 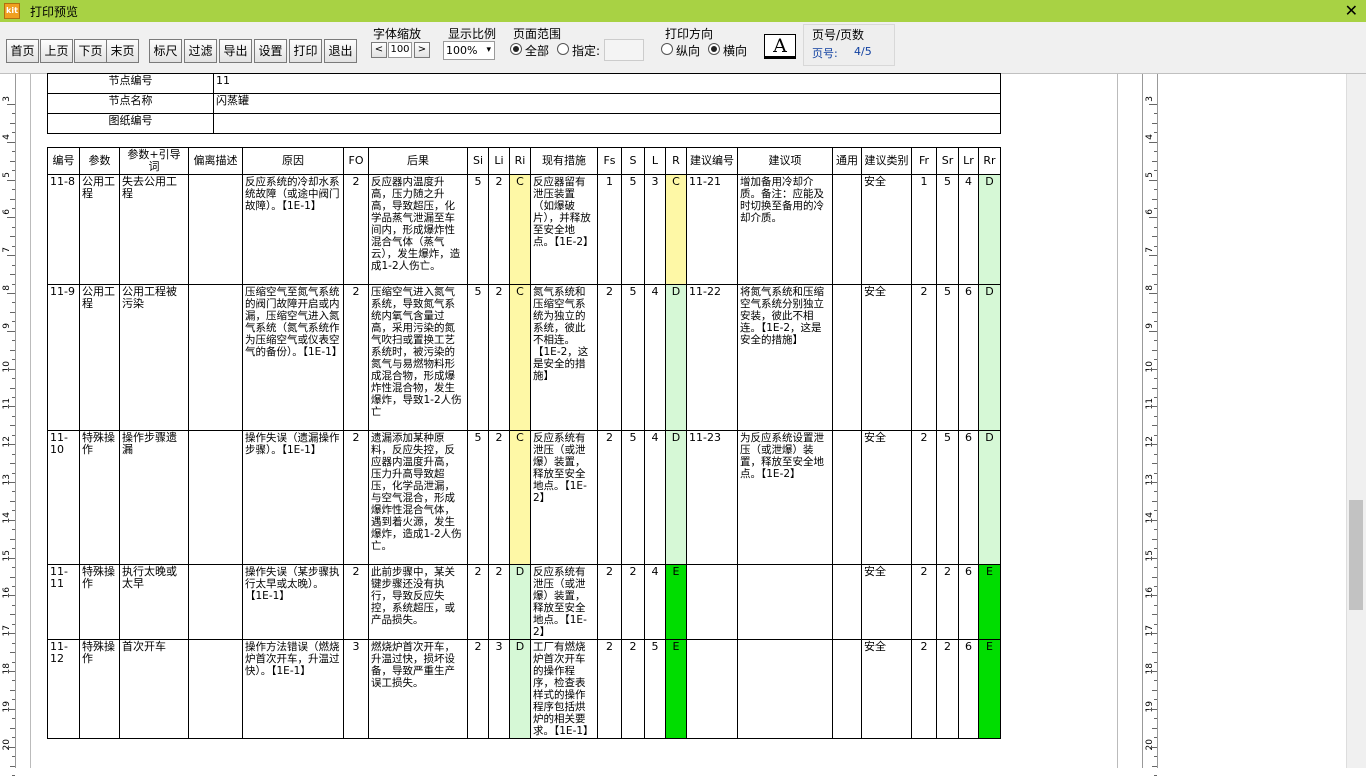 What do you see at coordinates (30, 421) in the screenshot?
I see `page-edge-left` at bounding box center [30, 421].